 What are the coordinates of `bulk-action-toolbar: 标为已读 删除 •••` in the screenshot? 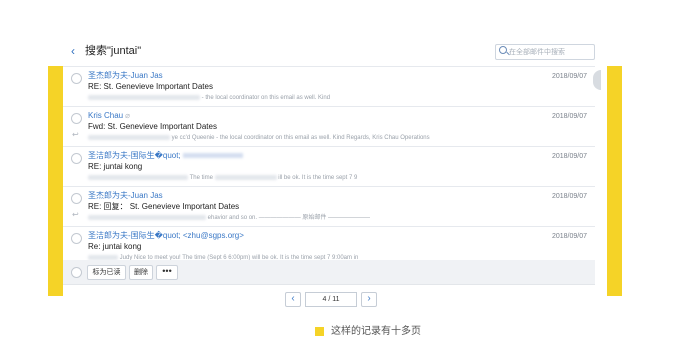 It's located at (329, 272).